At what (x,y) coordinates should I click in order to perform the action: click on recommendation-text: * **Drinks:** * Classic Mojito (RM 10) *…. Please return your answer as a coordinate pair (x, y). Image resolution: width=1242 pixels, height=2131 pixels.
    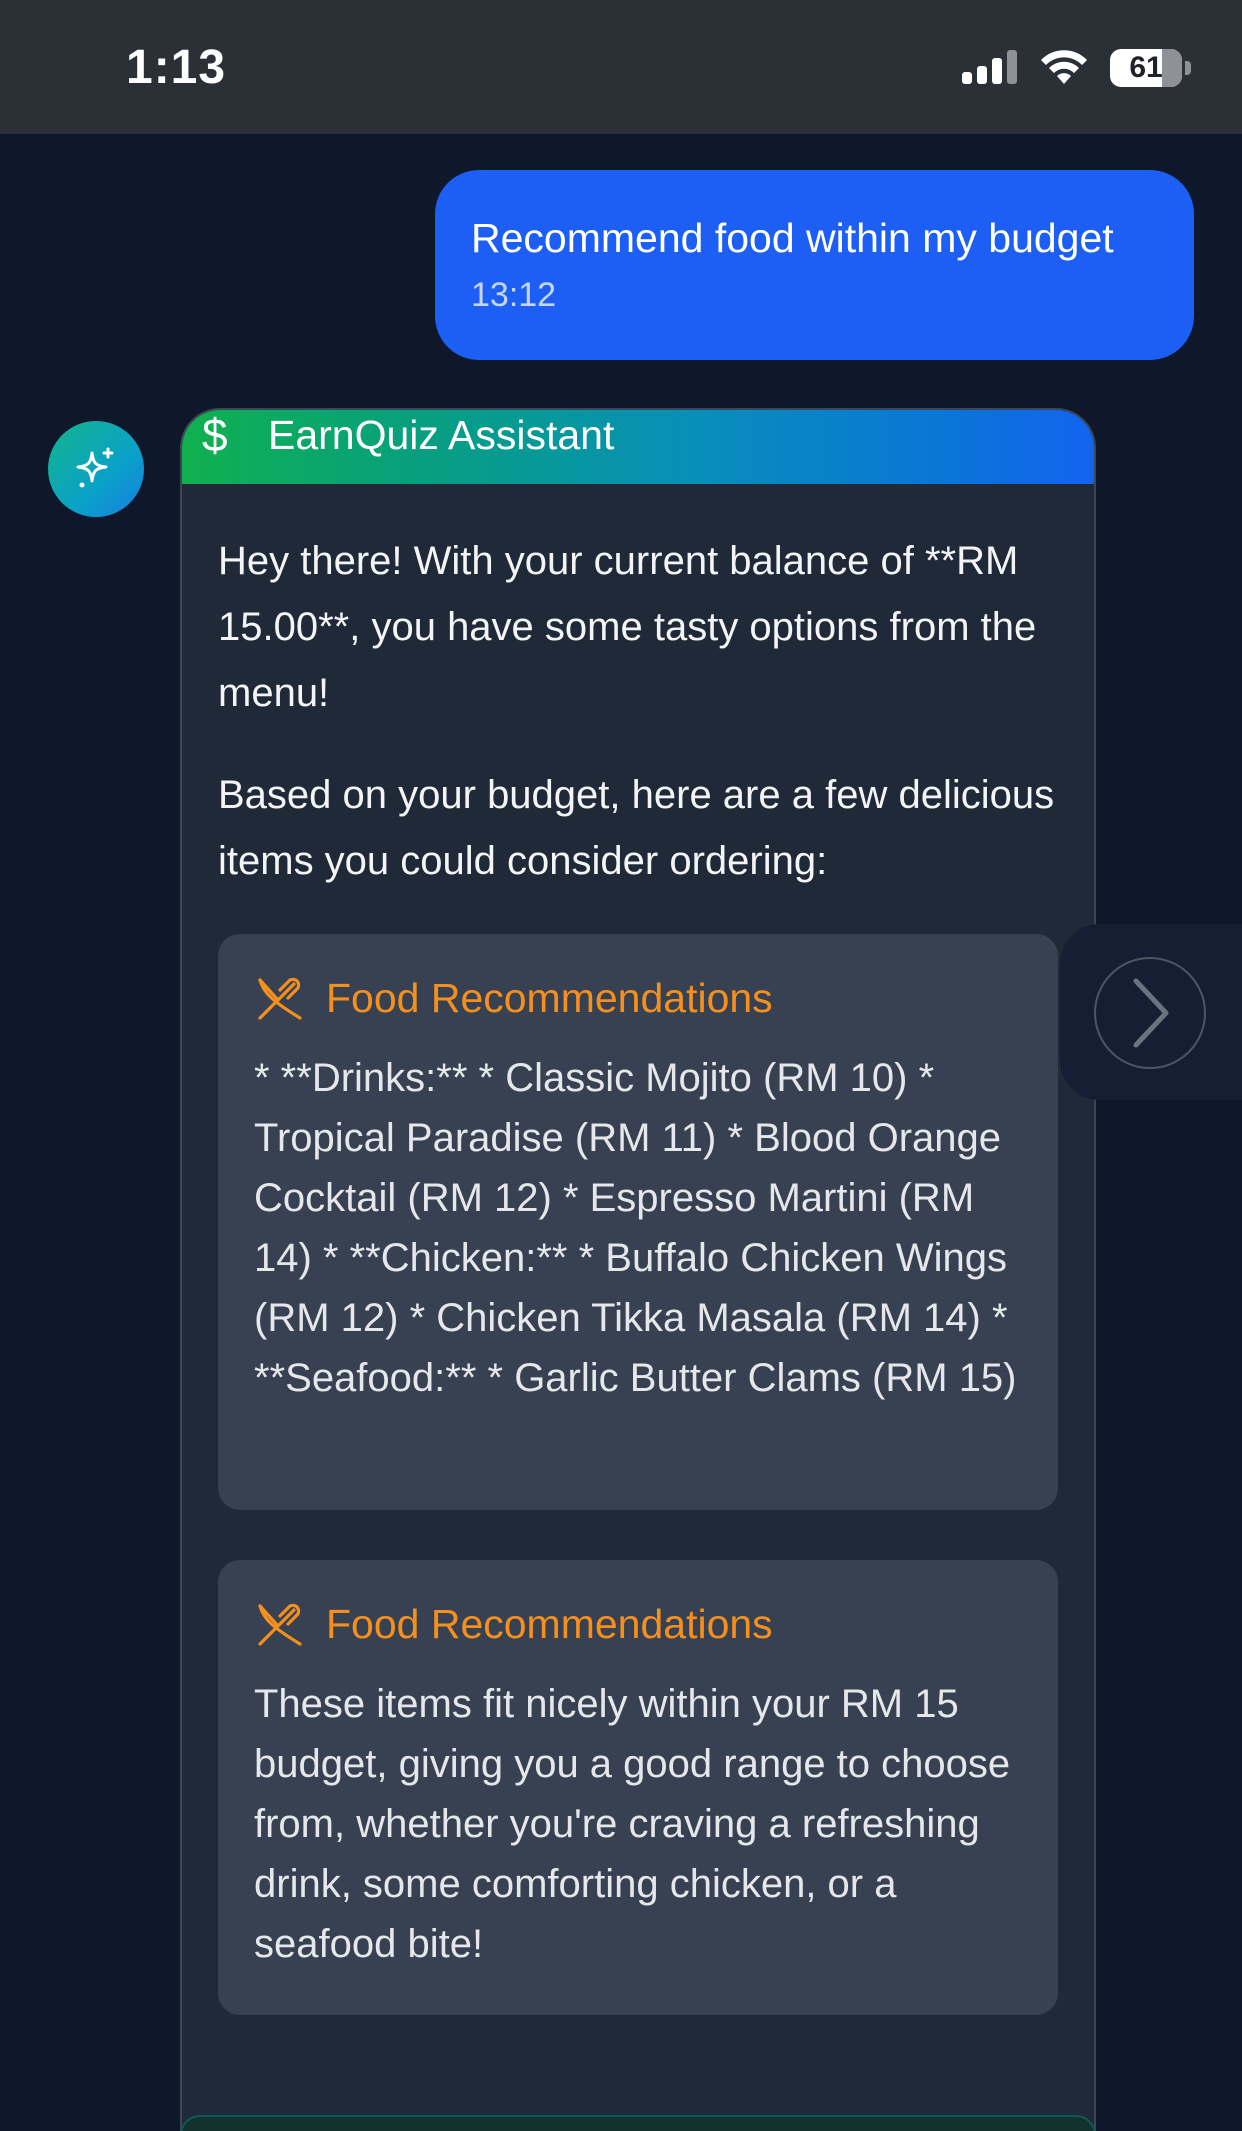
    Looking at the image, I should click on (635, 1228).